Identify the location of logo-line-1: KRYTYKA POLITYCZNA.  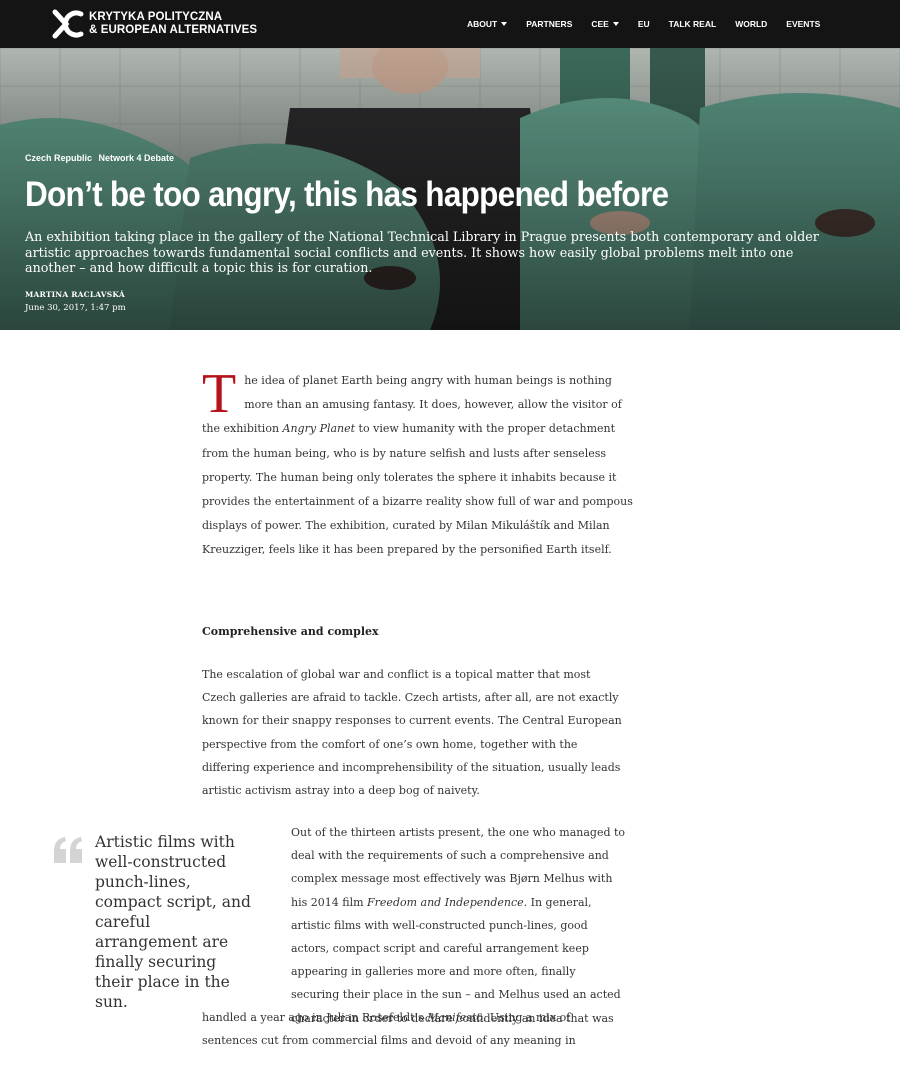
(156, 17).